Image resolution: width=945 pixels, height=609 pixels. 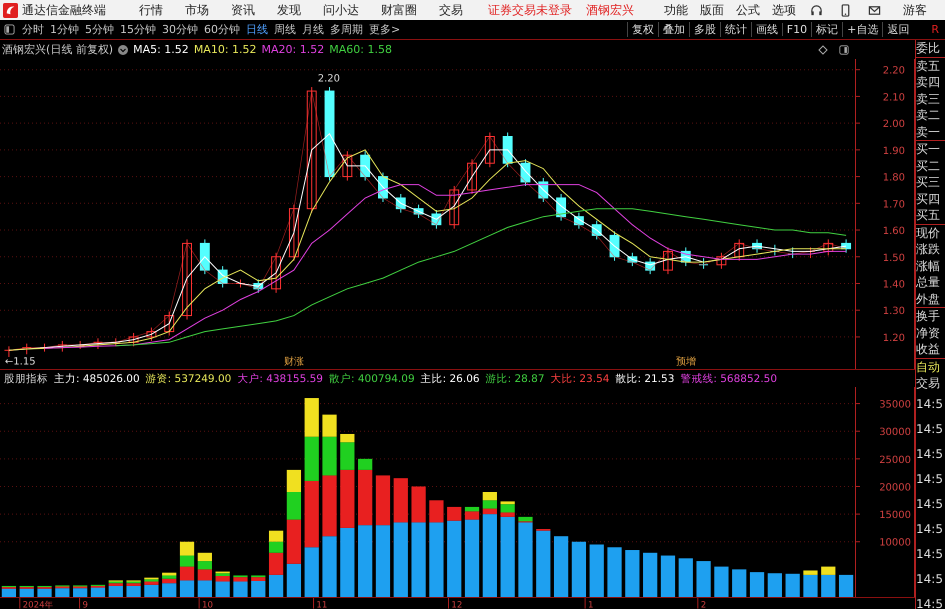 What do you see at coordinates (823, 49) in the screenshot?
I see `diamond-icon` at bounding box center [823, 49].